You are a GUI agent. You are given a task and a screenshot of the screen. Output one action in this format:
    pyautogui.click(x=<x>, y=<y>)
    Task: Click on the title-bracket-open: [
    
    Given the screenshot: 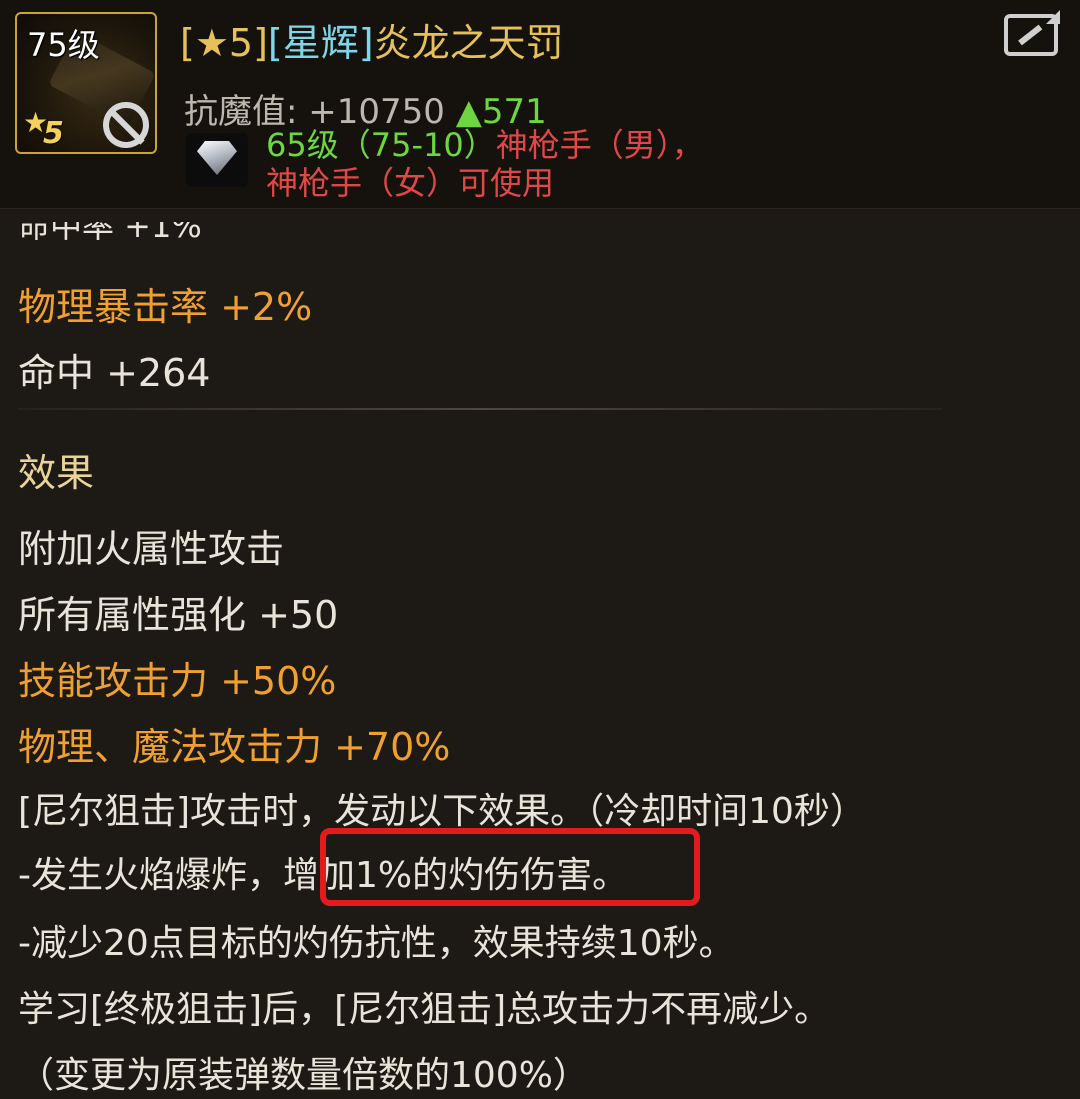 What is the action you would take?
    pyautogui.click(x=187, y=43)
    